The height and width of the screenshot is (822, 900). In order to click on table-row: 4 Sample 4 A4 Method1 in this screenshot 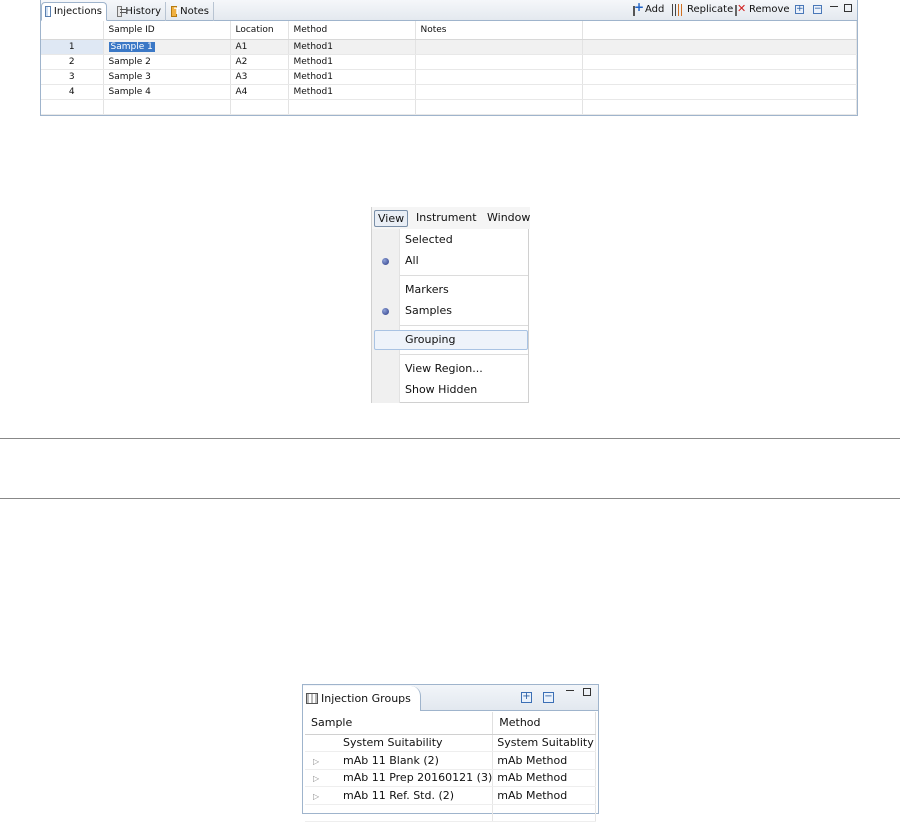, I will do `click(449, 92)`.